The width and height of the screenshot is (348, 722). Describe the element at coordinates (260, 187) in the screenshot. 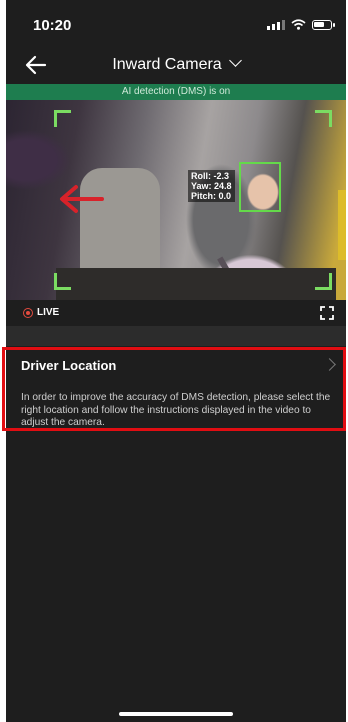

I see `face-detection-box` at that location.